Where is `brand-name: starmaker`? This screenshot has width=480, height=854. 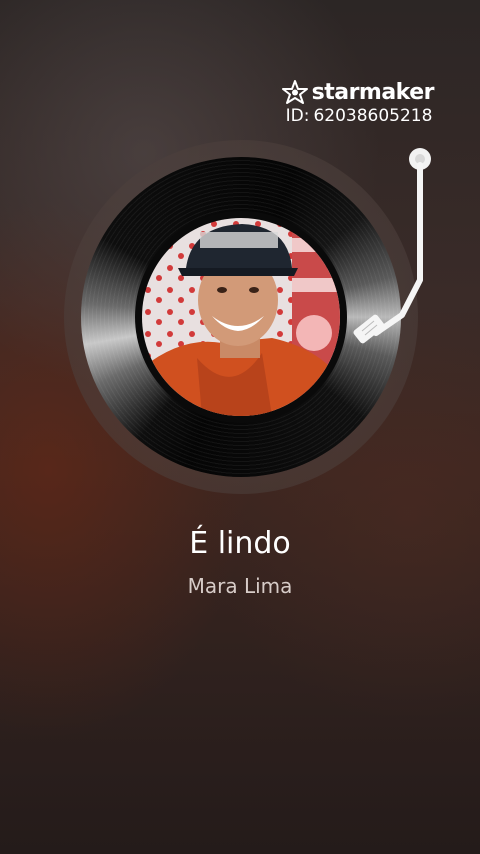 brand-name: starmaker is located at coordinates (373, 92).